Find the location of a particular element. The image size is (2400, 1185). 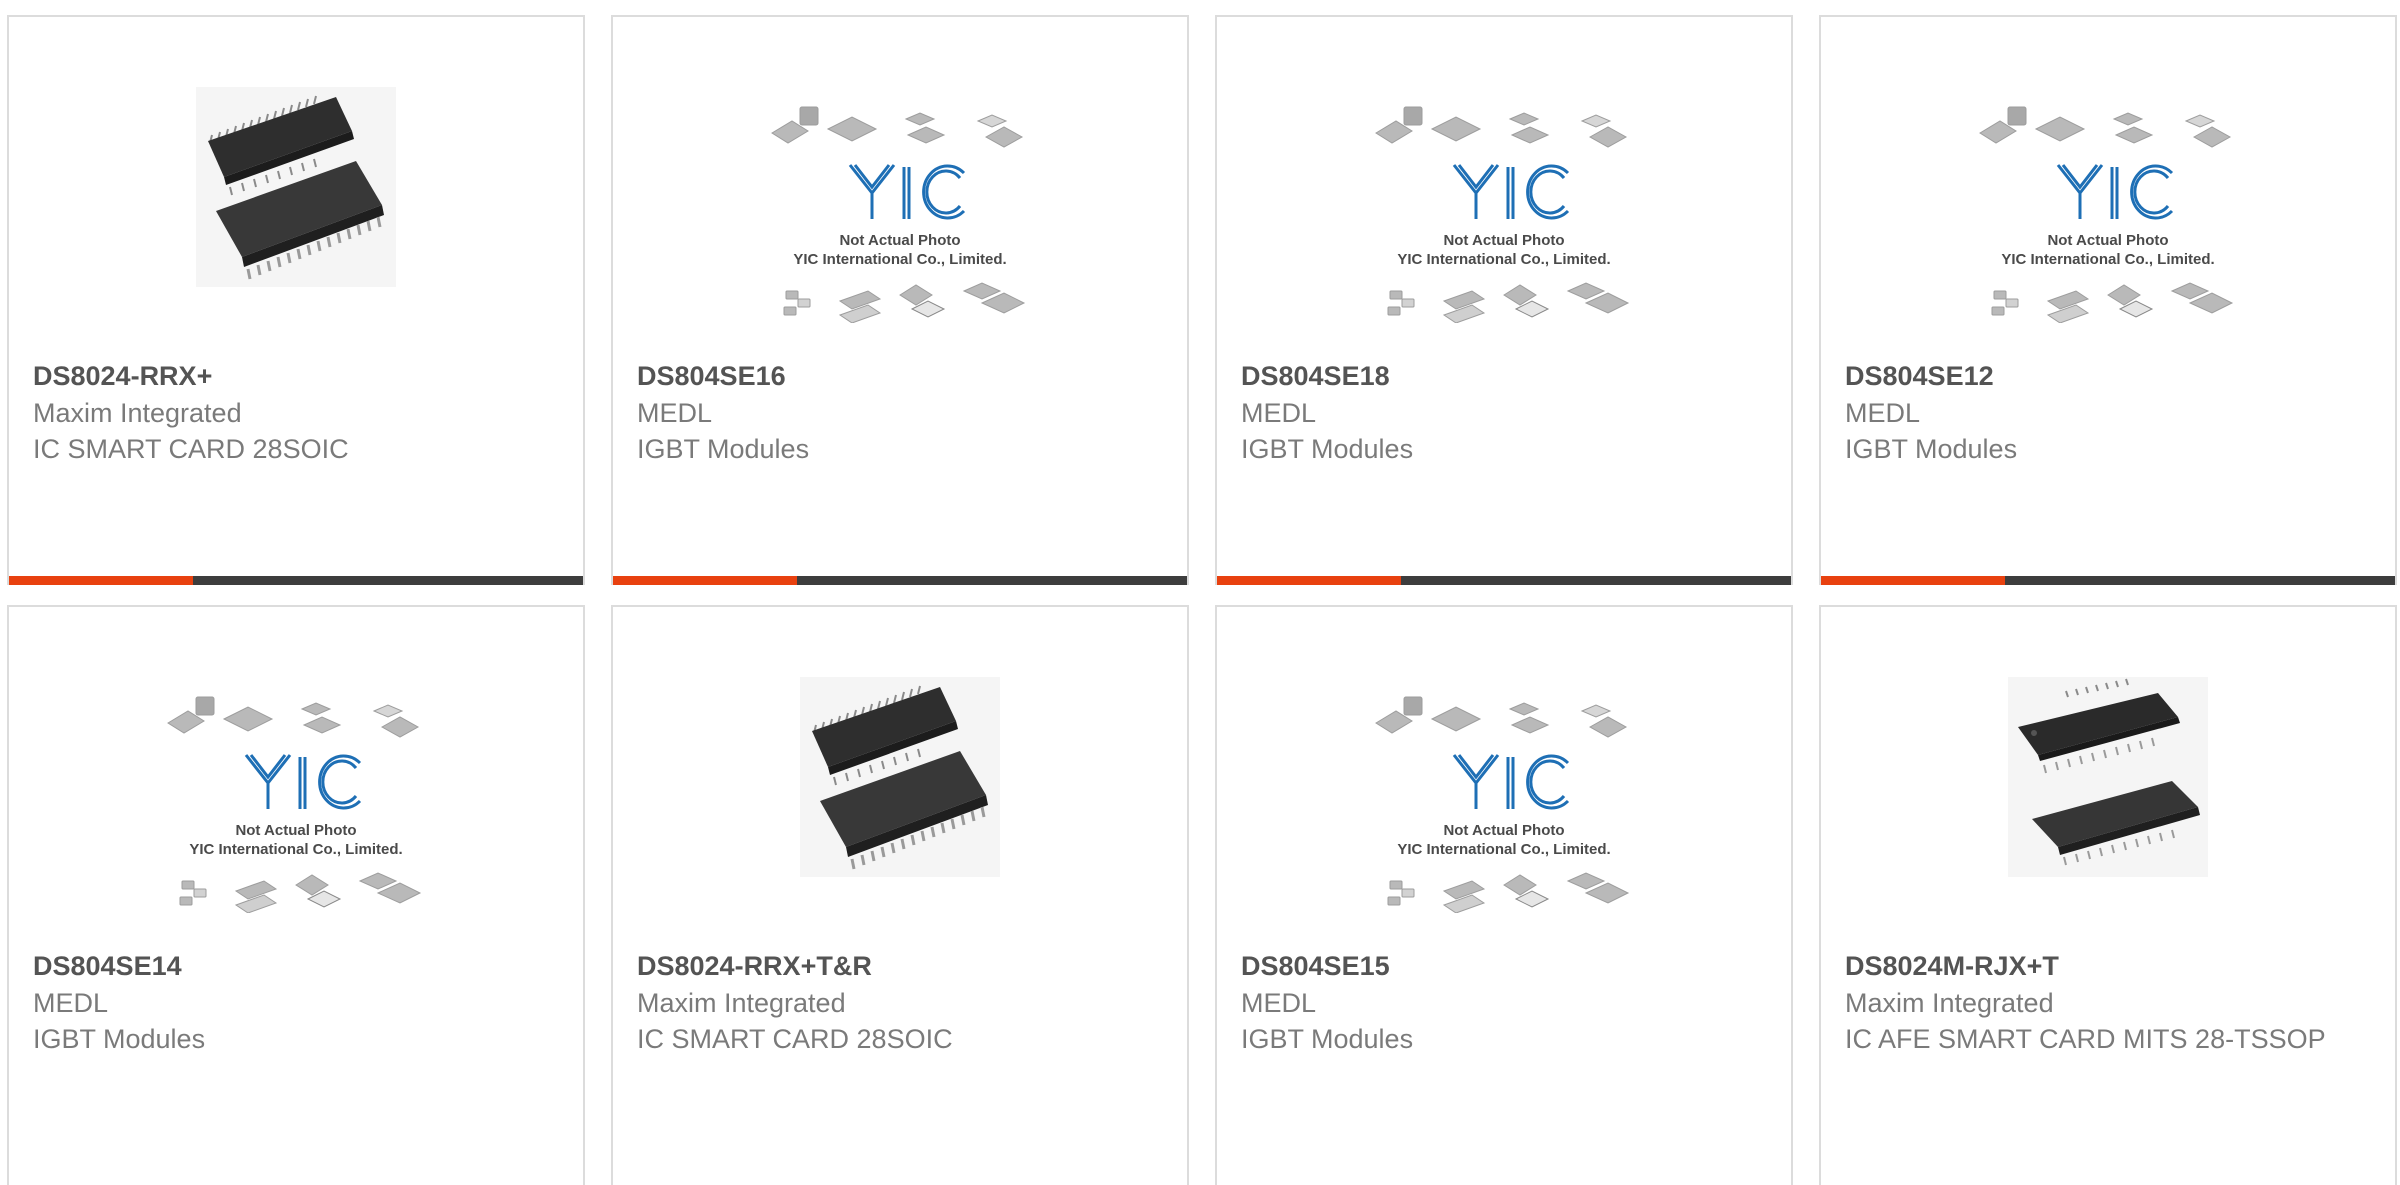

description: IC AFE SMART CARD MITS 28-TSSOP is located at coordinates (2085, 1039).